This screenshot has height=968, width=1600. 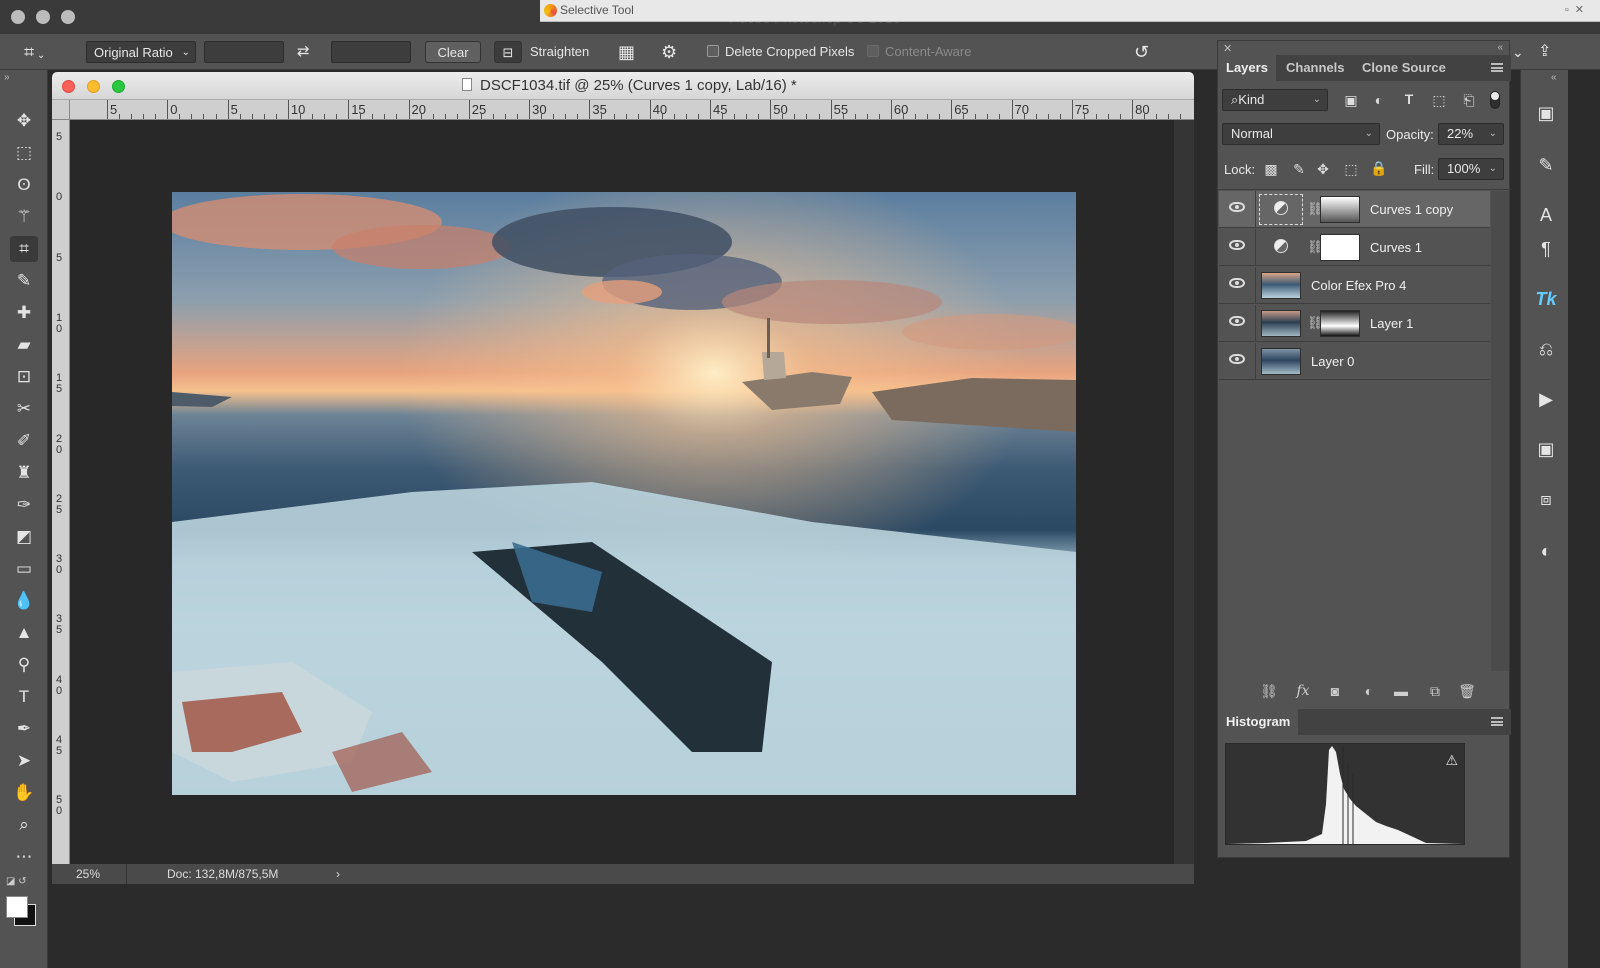 What do you see at coordinates (1184, 492) in the screenshot?
I see `vertical-scrollbar` at bounding box center [1184, 492].